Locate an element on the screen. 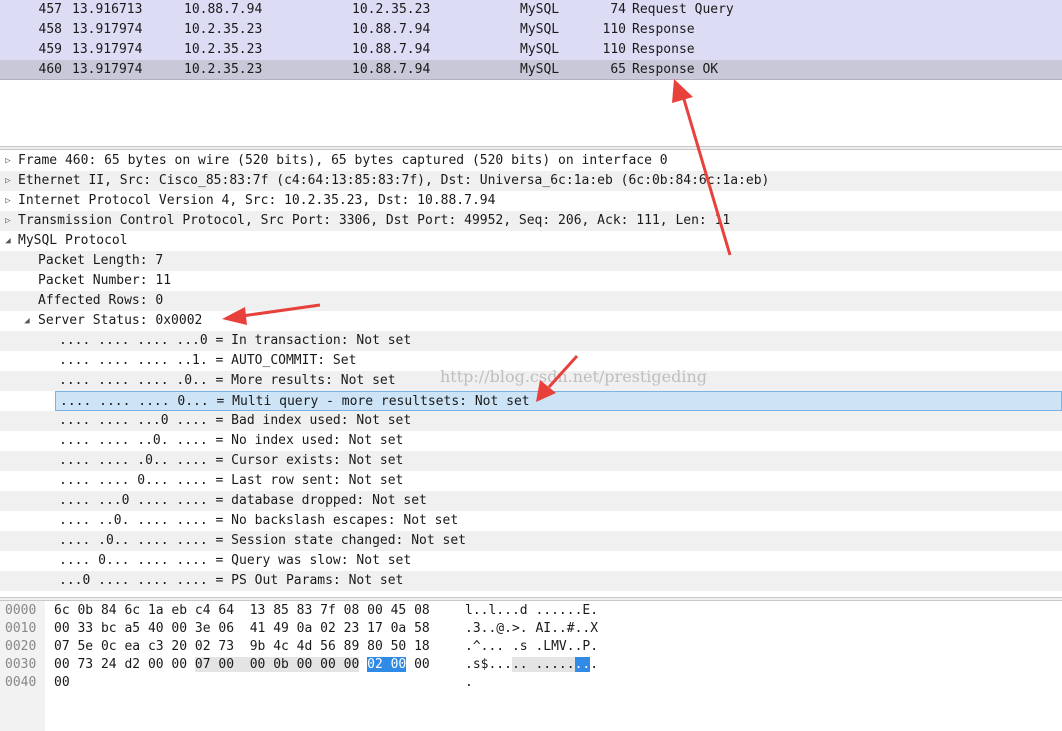 The width and height of the screenshot is (1062, 731). hex-bytes-line: 00 is located at coordinates (62, 683).